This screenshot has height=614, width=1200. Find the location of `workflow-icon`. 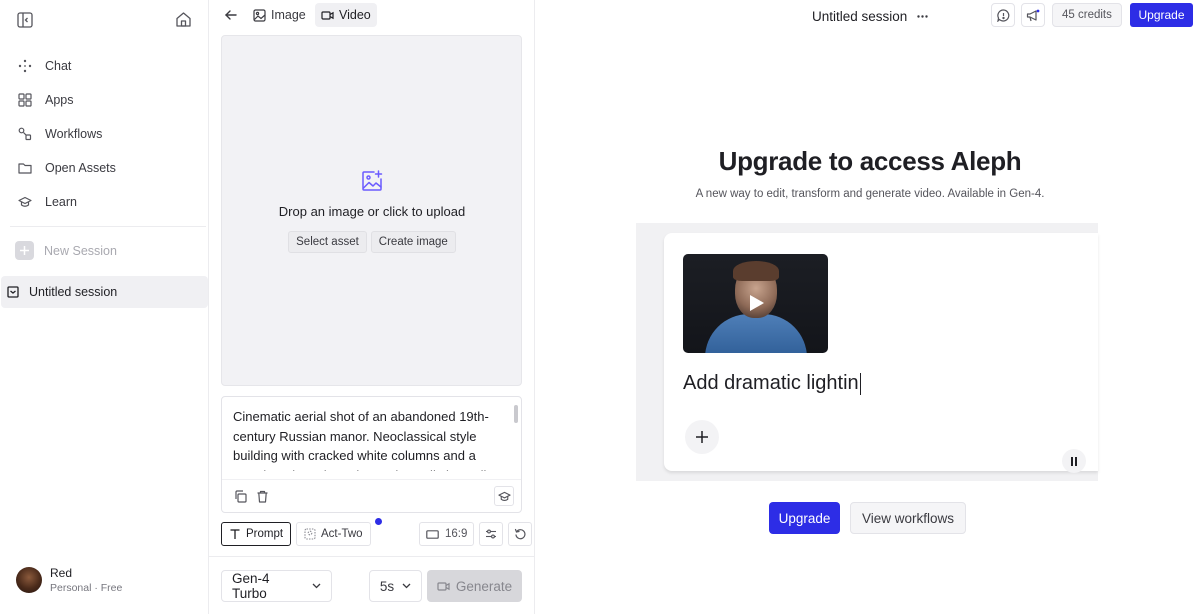

workflow-icon is located at coordinates (25, 134).